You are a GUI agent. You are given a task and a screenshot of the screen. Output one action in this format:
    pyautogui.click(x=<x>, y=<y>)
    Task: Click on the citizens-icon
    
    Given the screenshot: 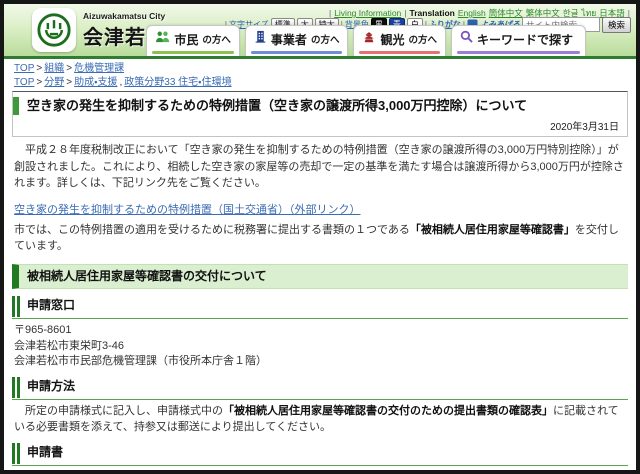 What is the action you would take?
    pyautogui.click(x=162, y=39)
    